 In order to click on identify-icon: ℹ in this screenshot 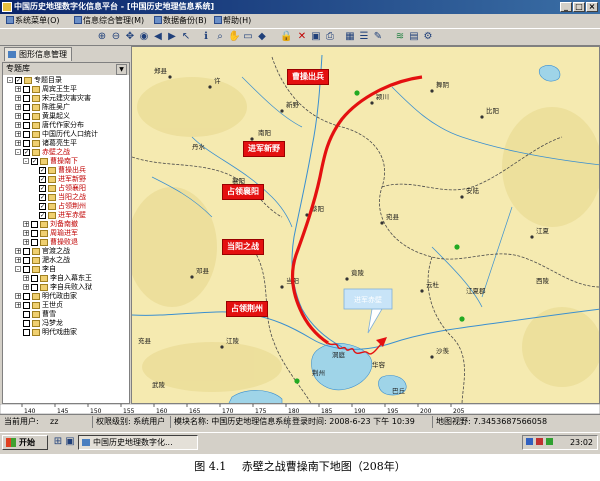, I will do `click(206, 37)`.